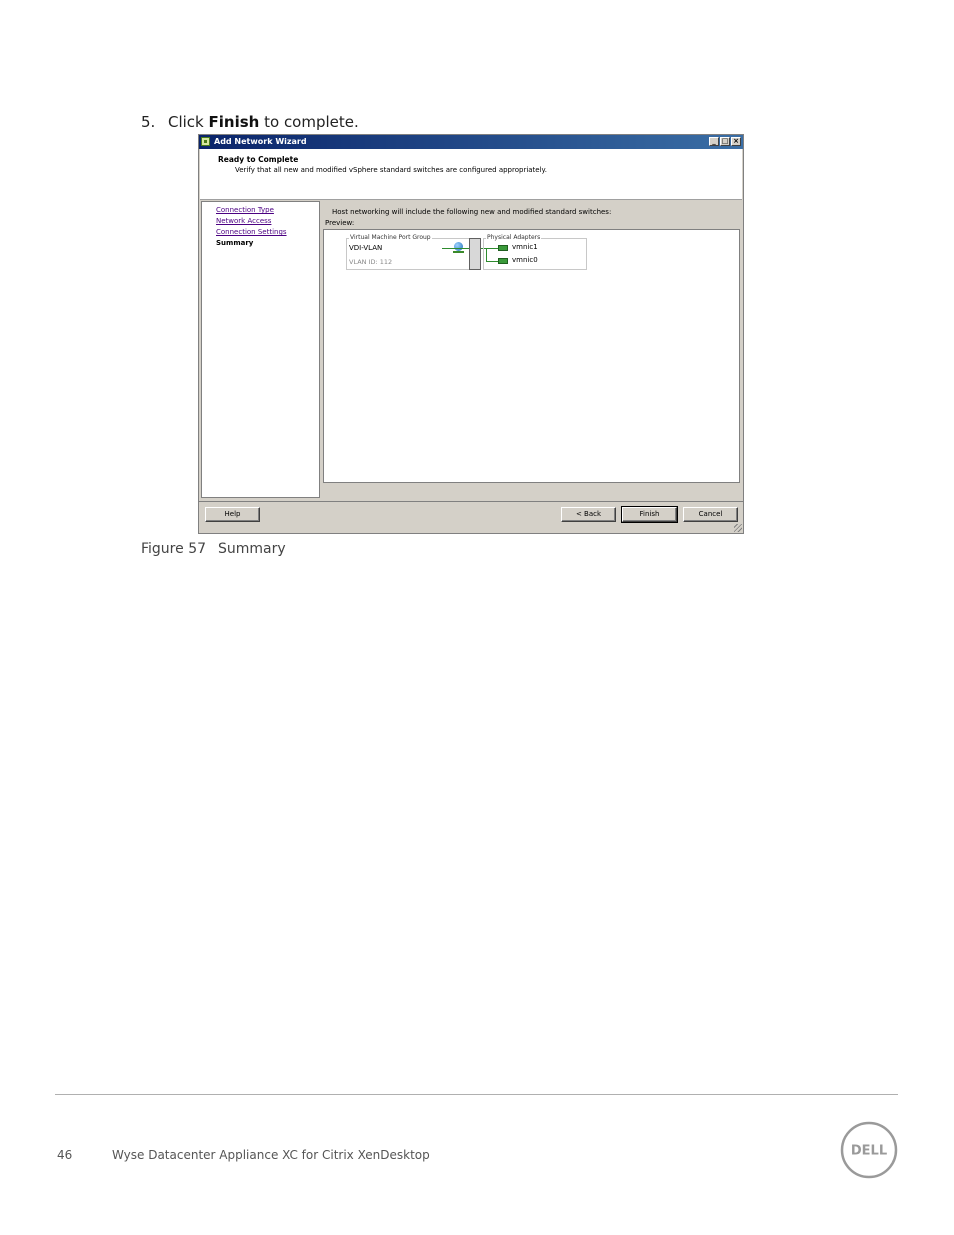 This screenshot has width=954, height=1235. What do you see at coordinates (649, 514) in the screenshot?
I see `finish-button: Finish` at bounding box center [649, 514].